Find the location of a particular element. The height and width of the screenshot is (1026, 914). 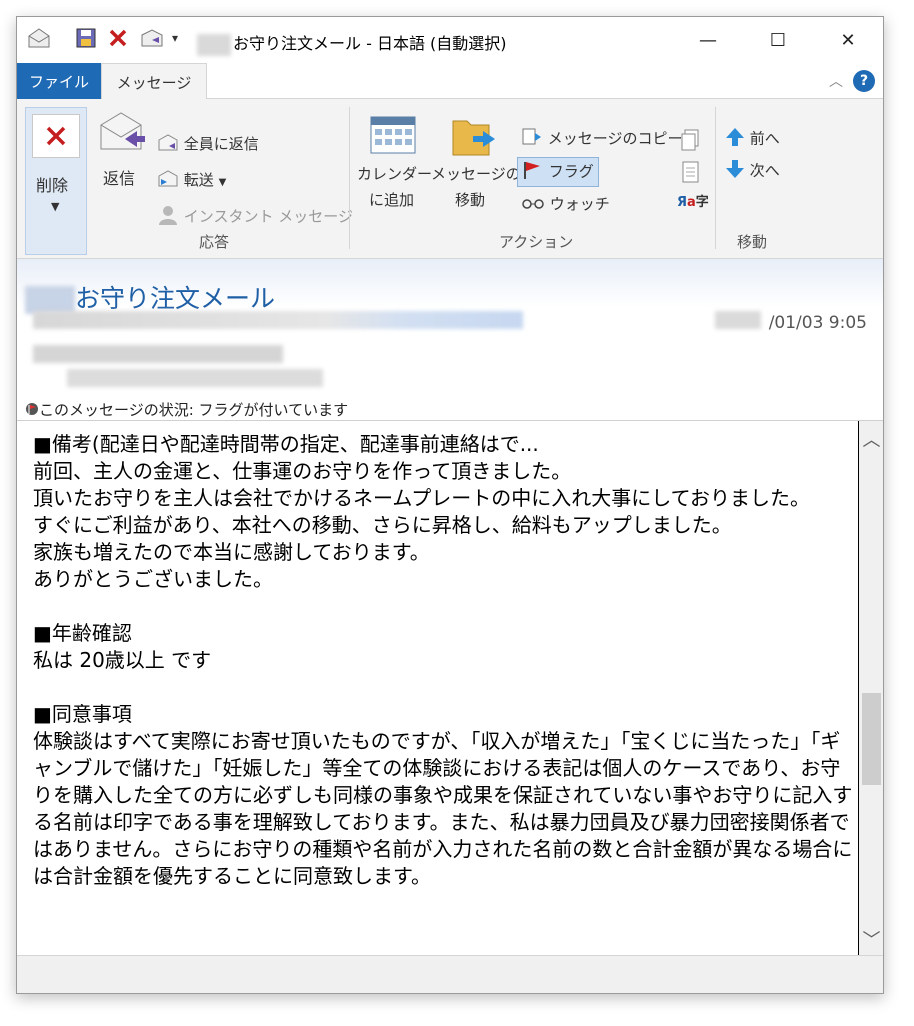

previous-button: 前へ is located at coordinates (752, 139).